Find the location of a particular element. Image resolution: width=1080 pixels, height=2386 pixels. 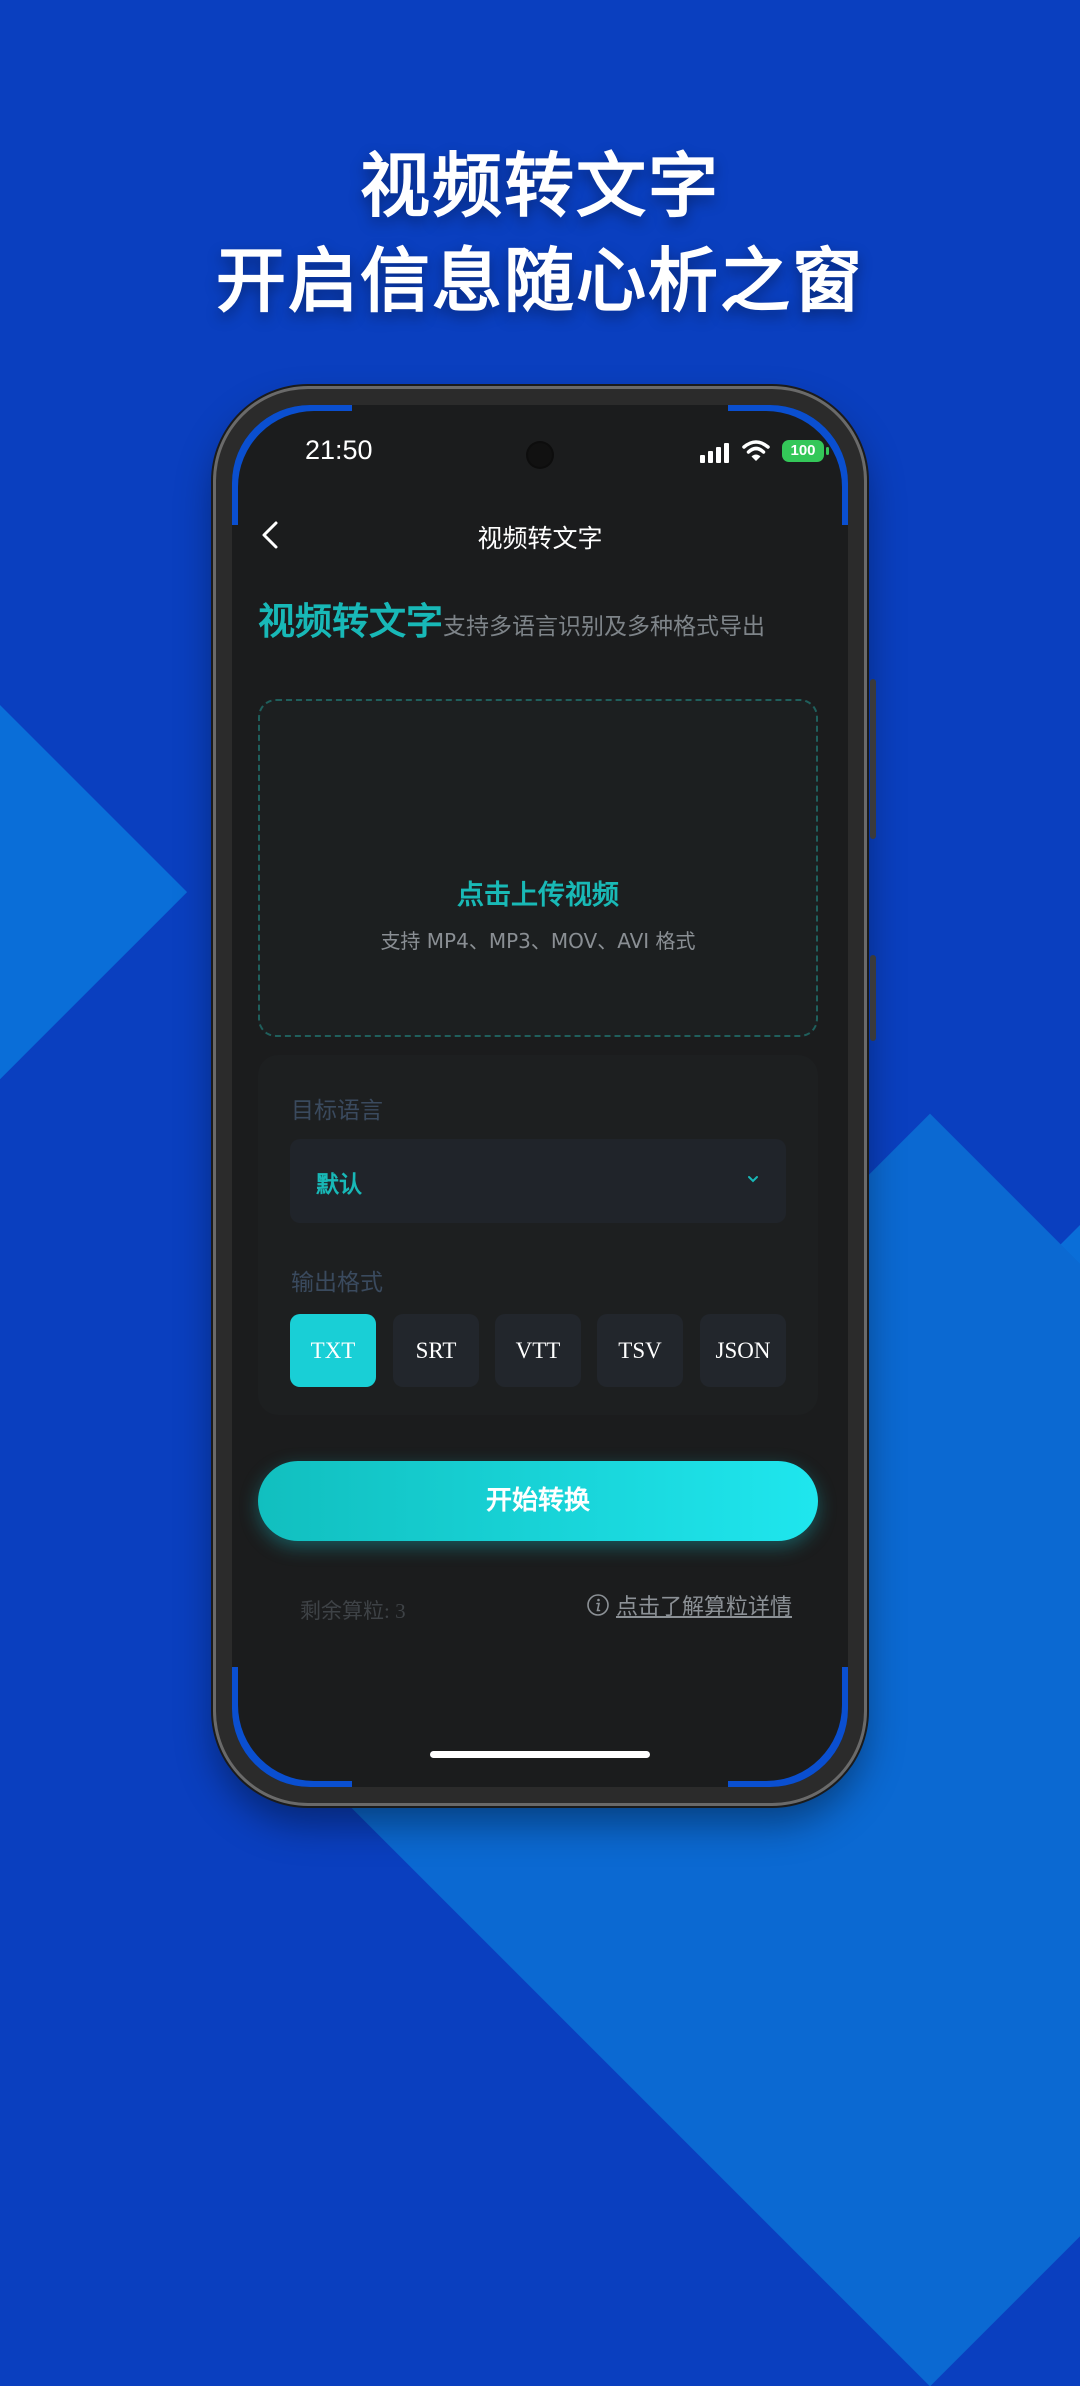

format-label: 输出格式 is located at coordinates (337, 1283).